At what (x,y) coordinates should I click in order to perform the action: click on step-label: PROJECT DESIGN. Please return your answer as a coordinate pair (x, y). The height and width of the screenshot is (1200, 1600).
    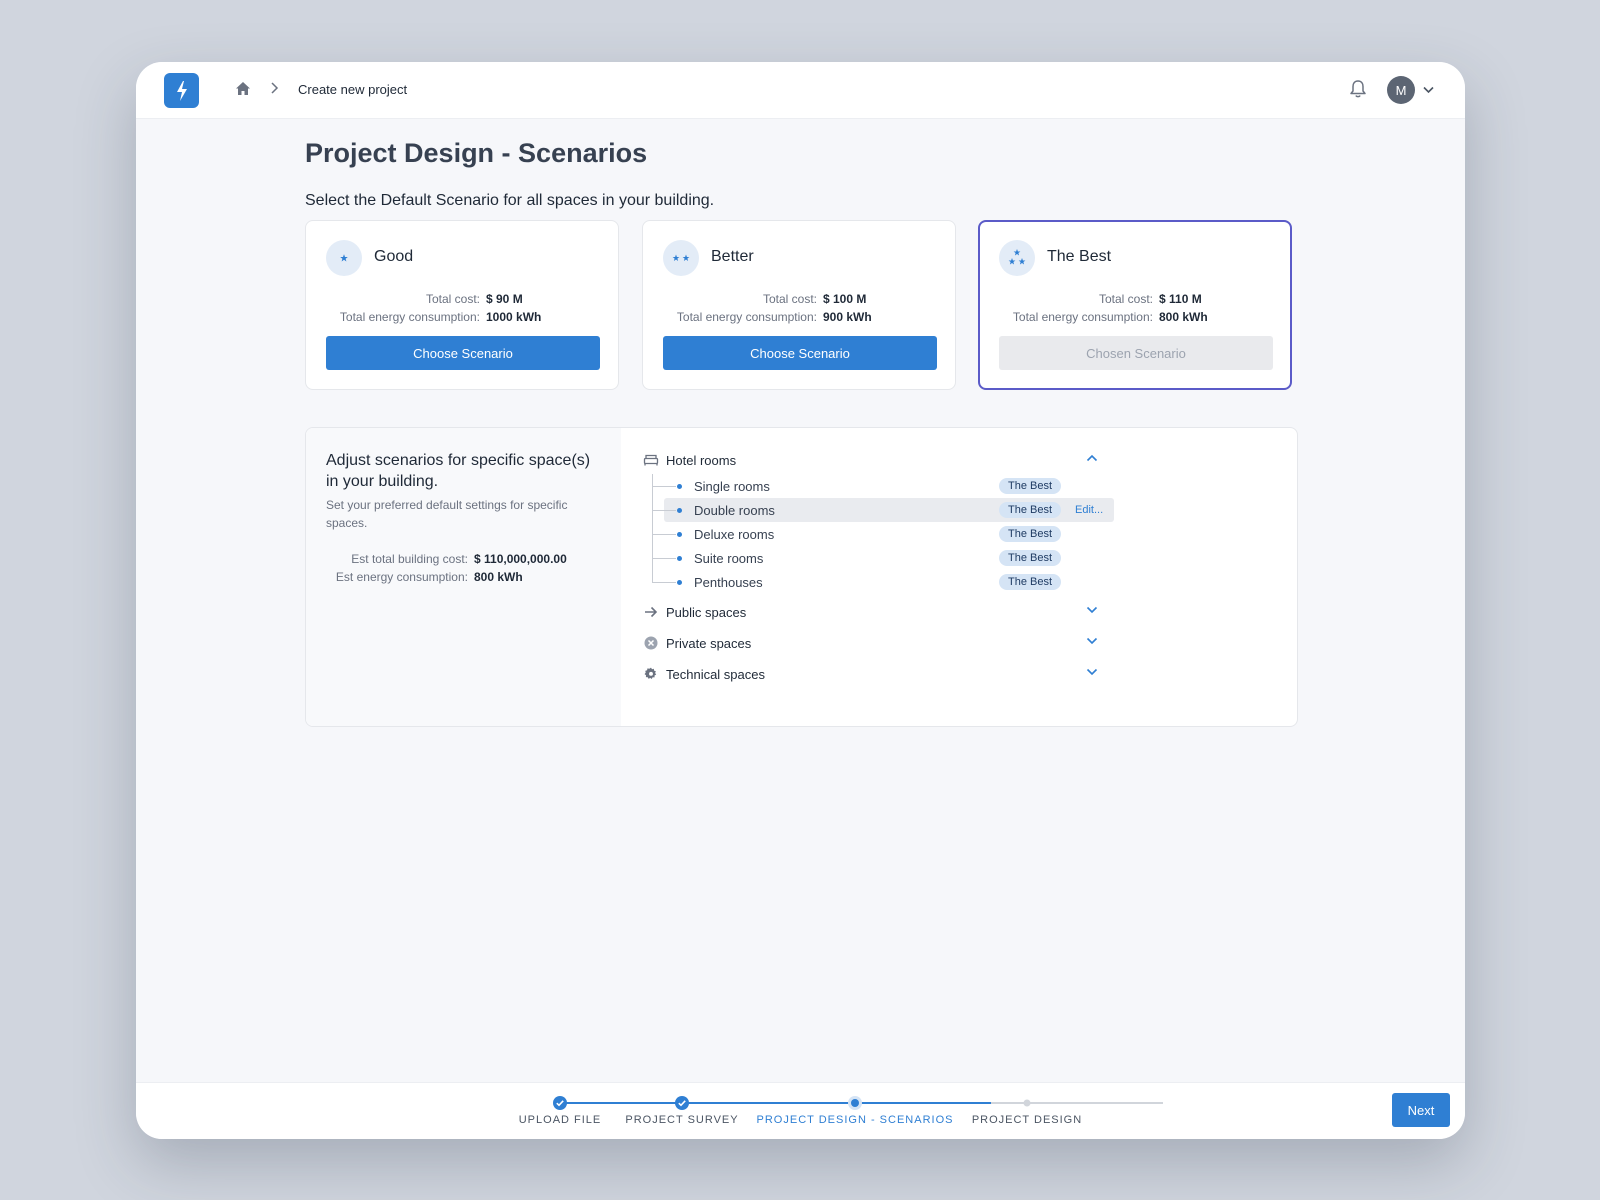
    Looking at the image, I should click on (1027, 1120).